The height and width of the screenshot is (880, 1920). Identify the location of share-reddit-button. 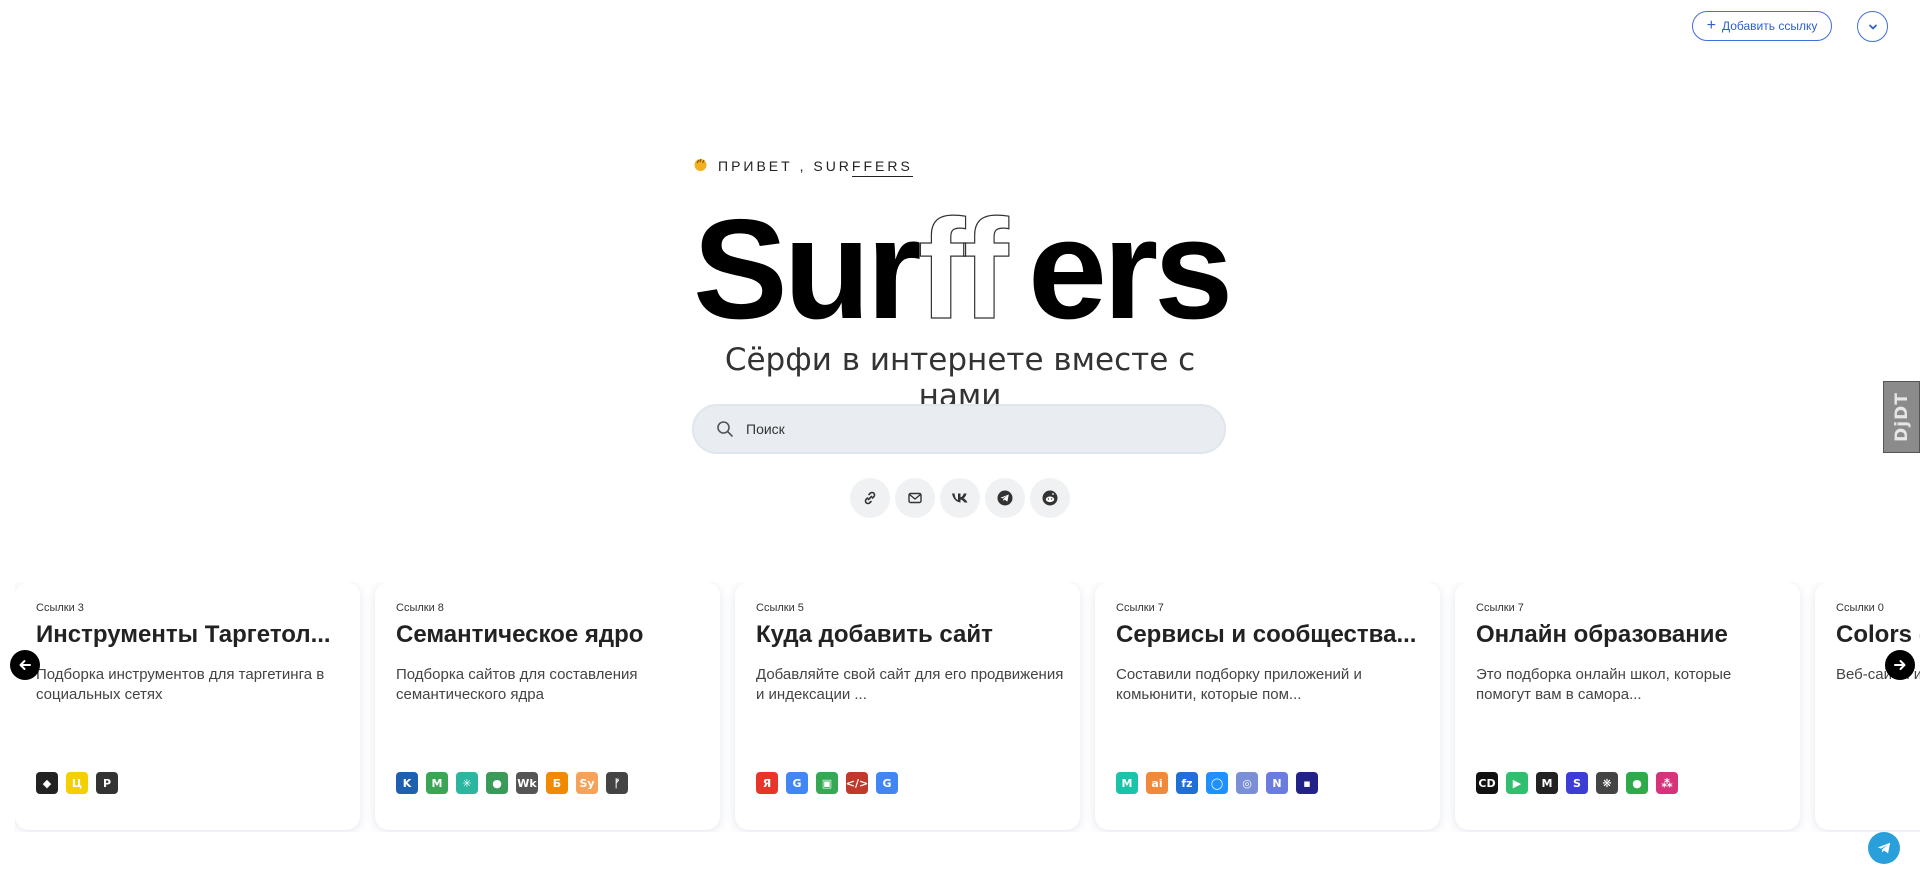
(1050, 498).